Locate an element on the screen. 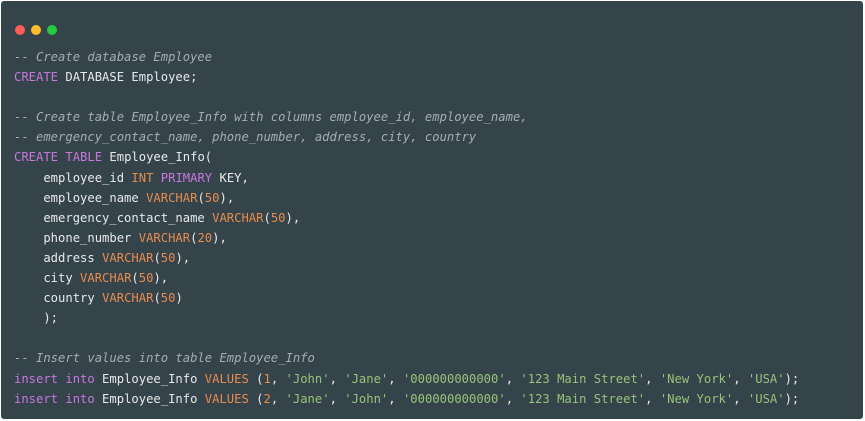 The image size is (865, 421). code-token-plain: employee_id is located at coordinates (73, 177).